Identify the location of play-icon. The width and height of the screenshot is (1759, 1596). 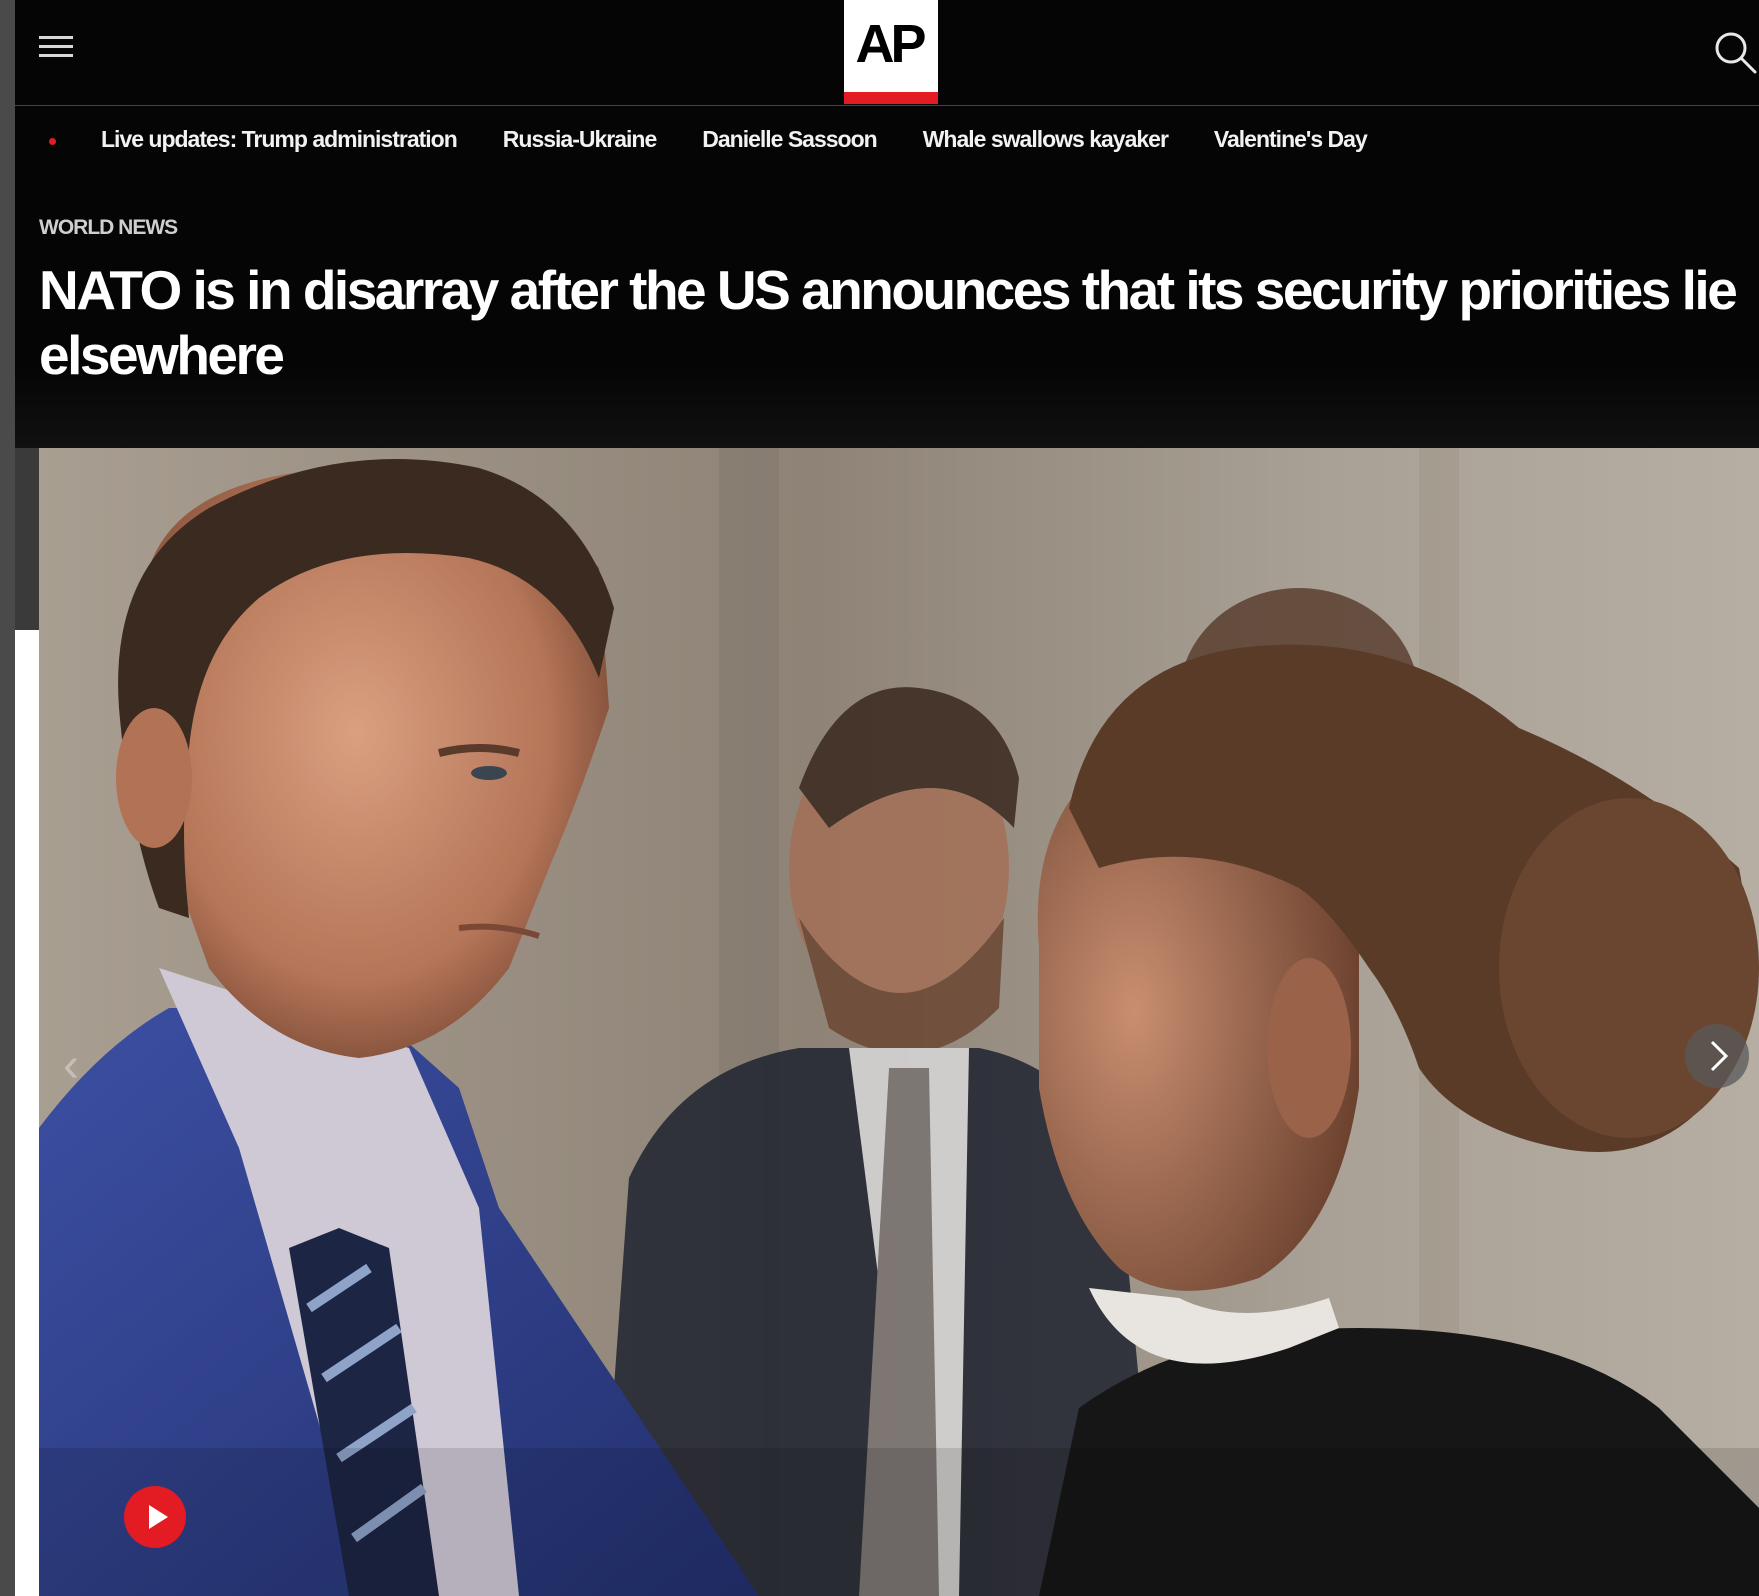
(155, 1517).